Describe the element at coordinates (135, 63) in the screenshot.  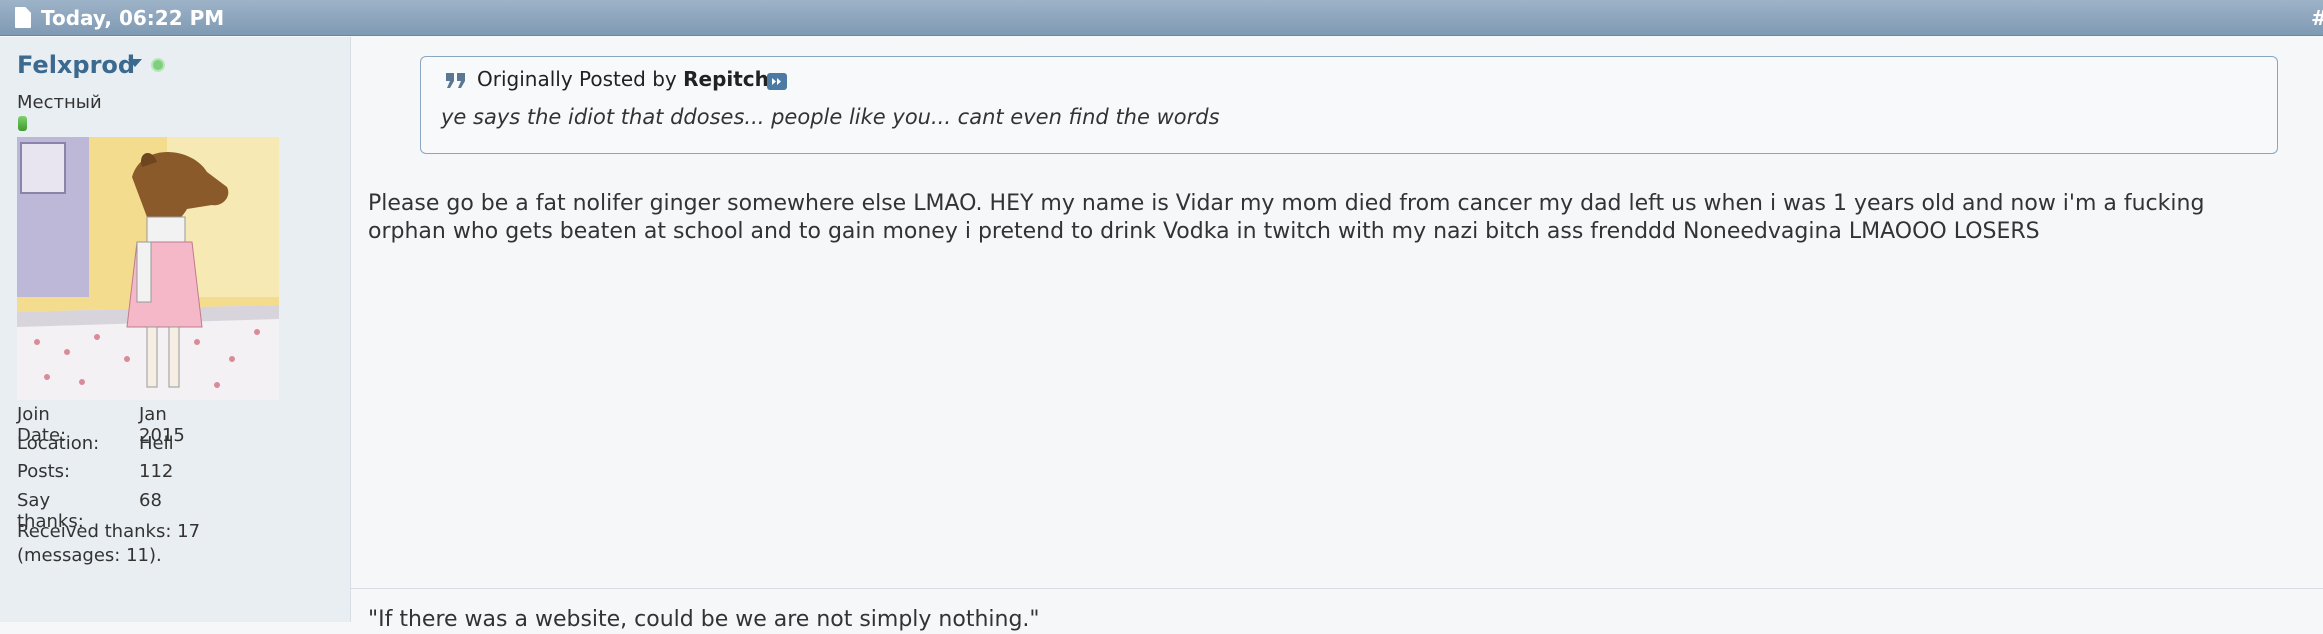
I see `chevron-down-icon` at that location.